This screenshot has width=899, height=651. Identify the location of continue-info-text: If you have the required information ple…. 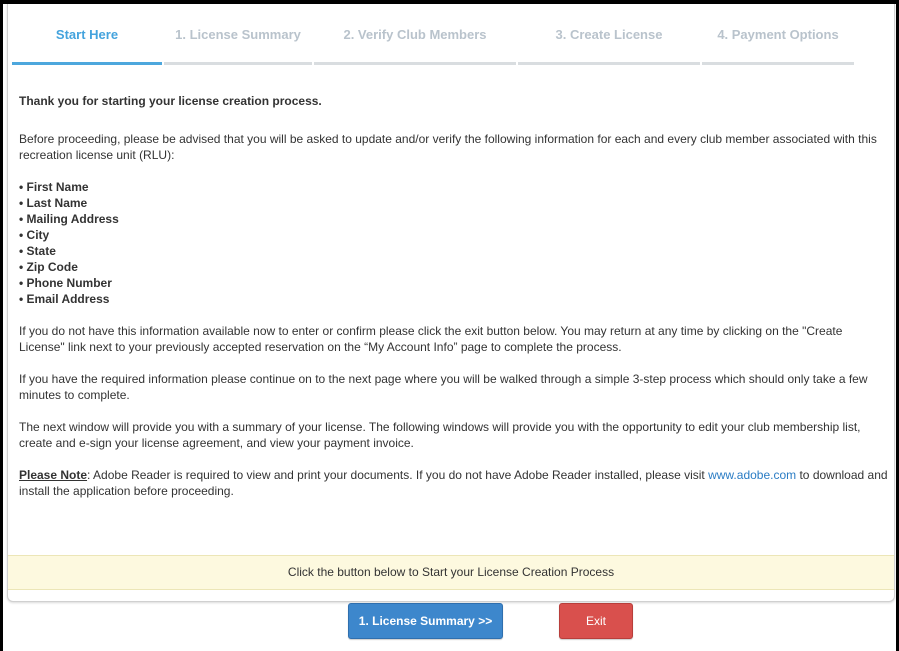
(443, 387).